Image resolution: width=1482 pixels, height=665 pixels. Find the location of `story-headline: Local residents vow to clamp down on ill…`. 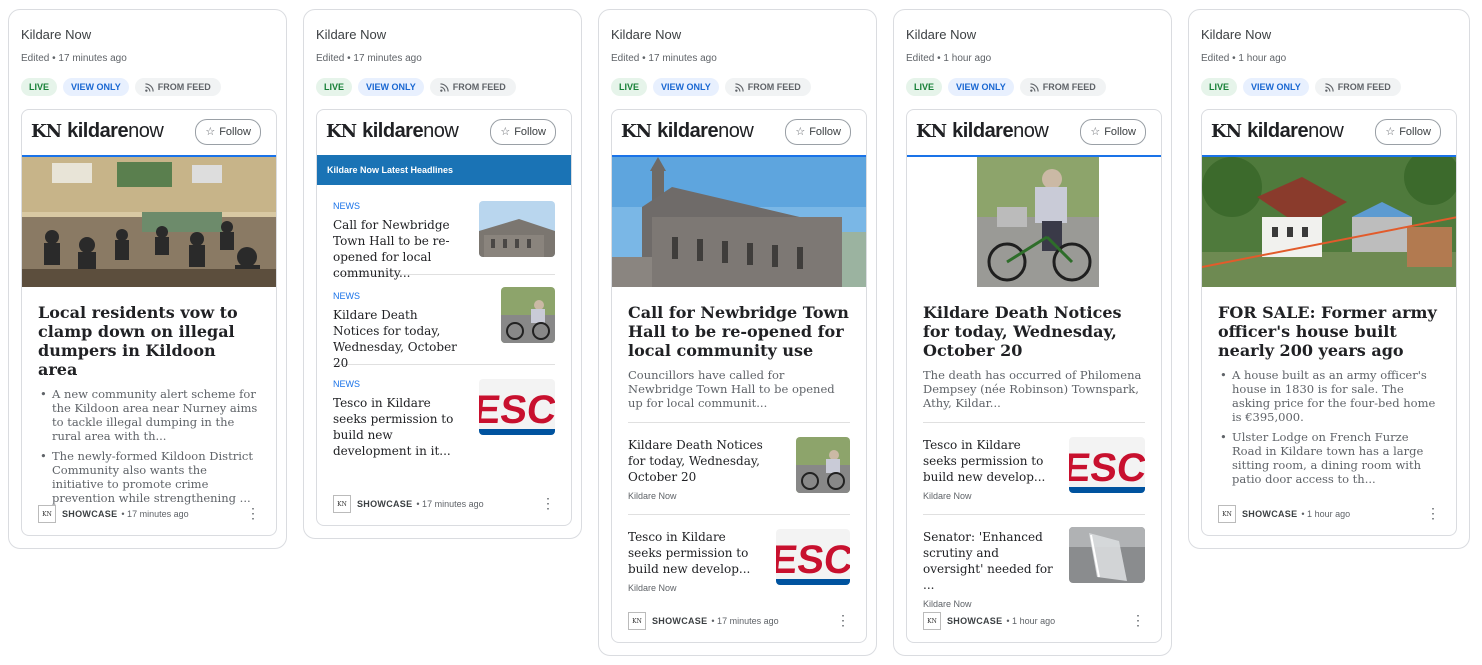

story-headline: Local residents vow to clamp down on ill… is located at coordinates (149, 341).